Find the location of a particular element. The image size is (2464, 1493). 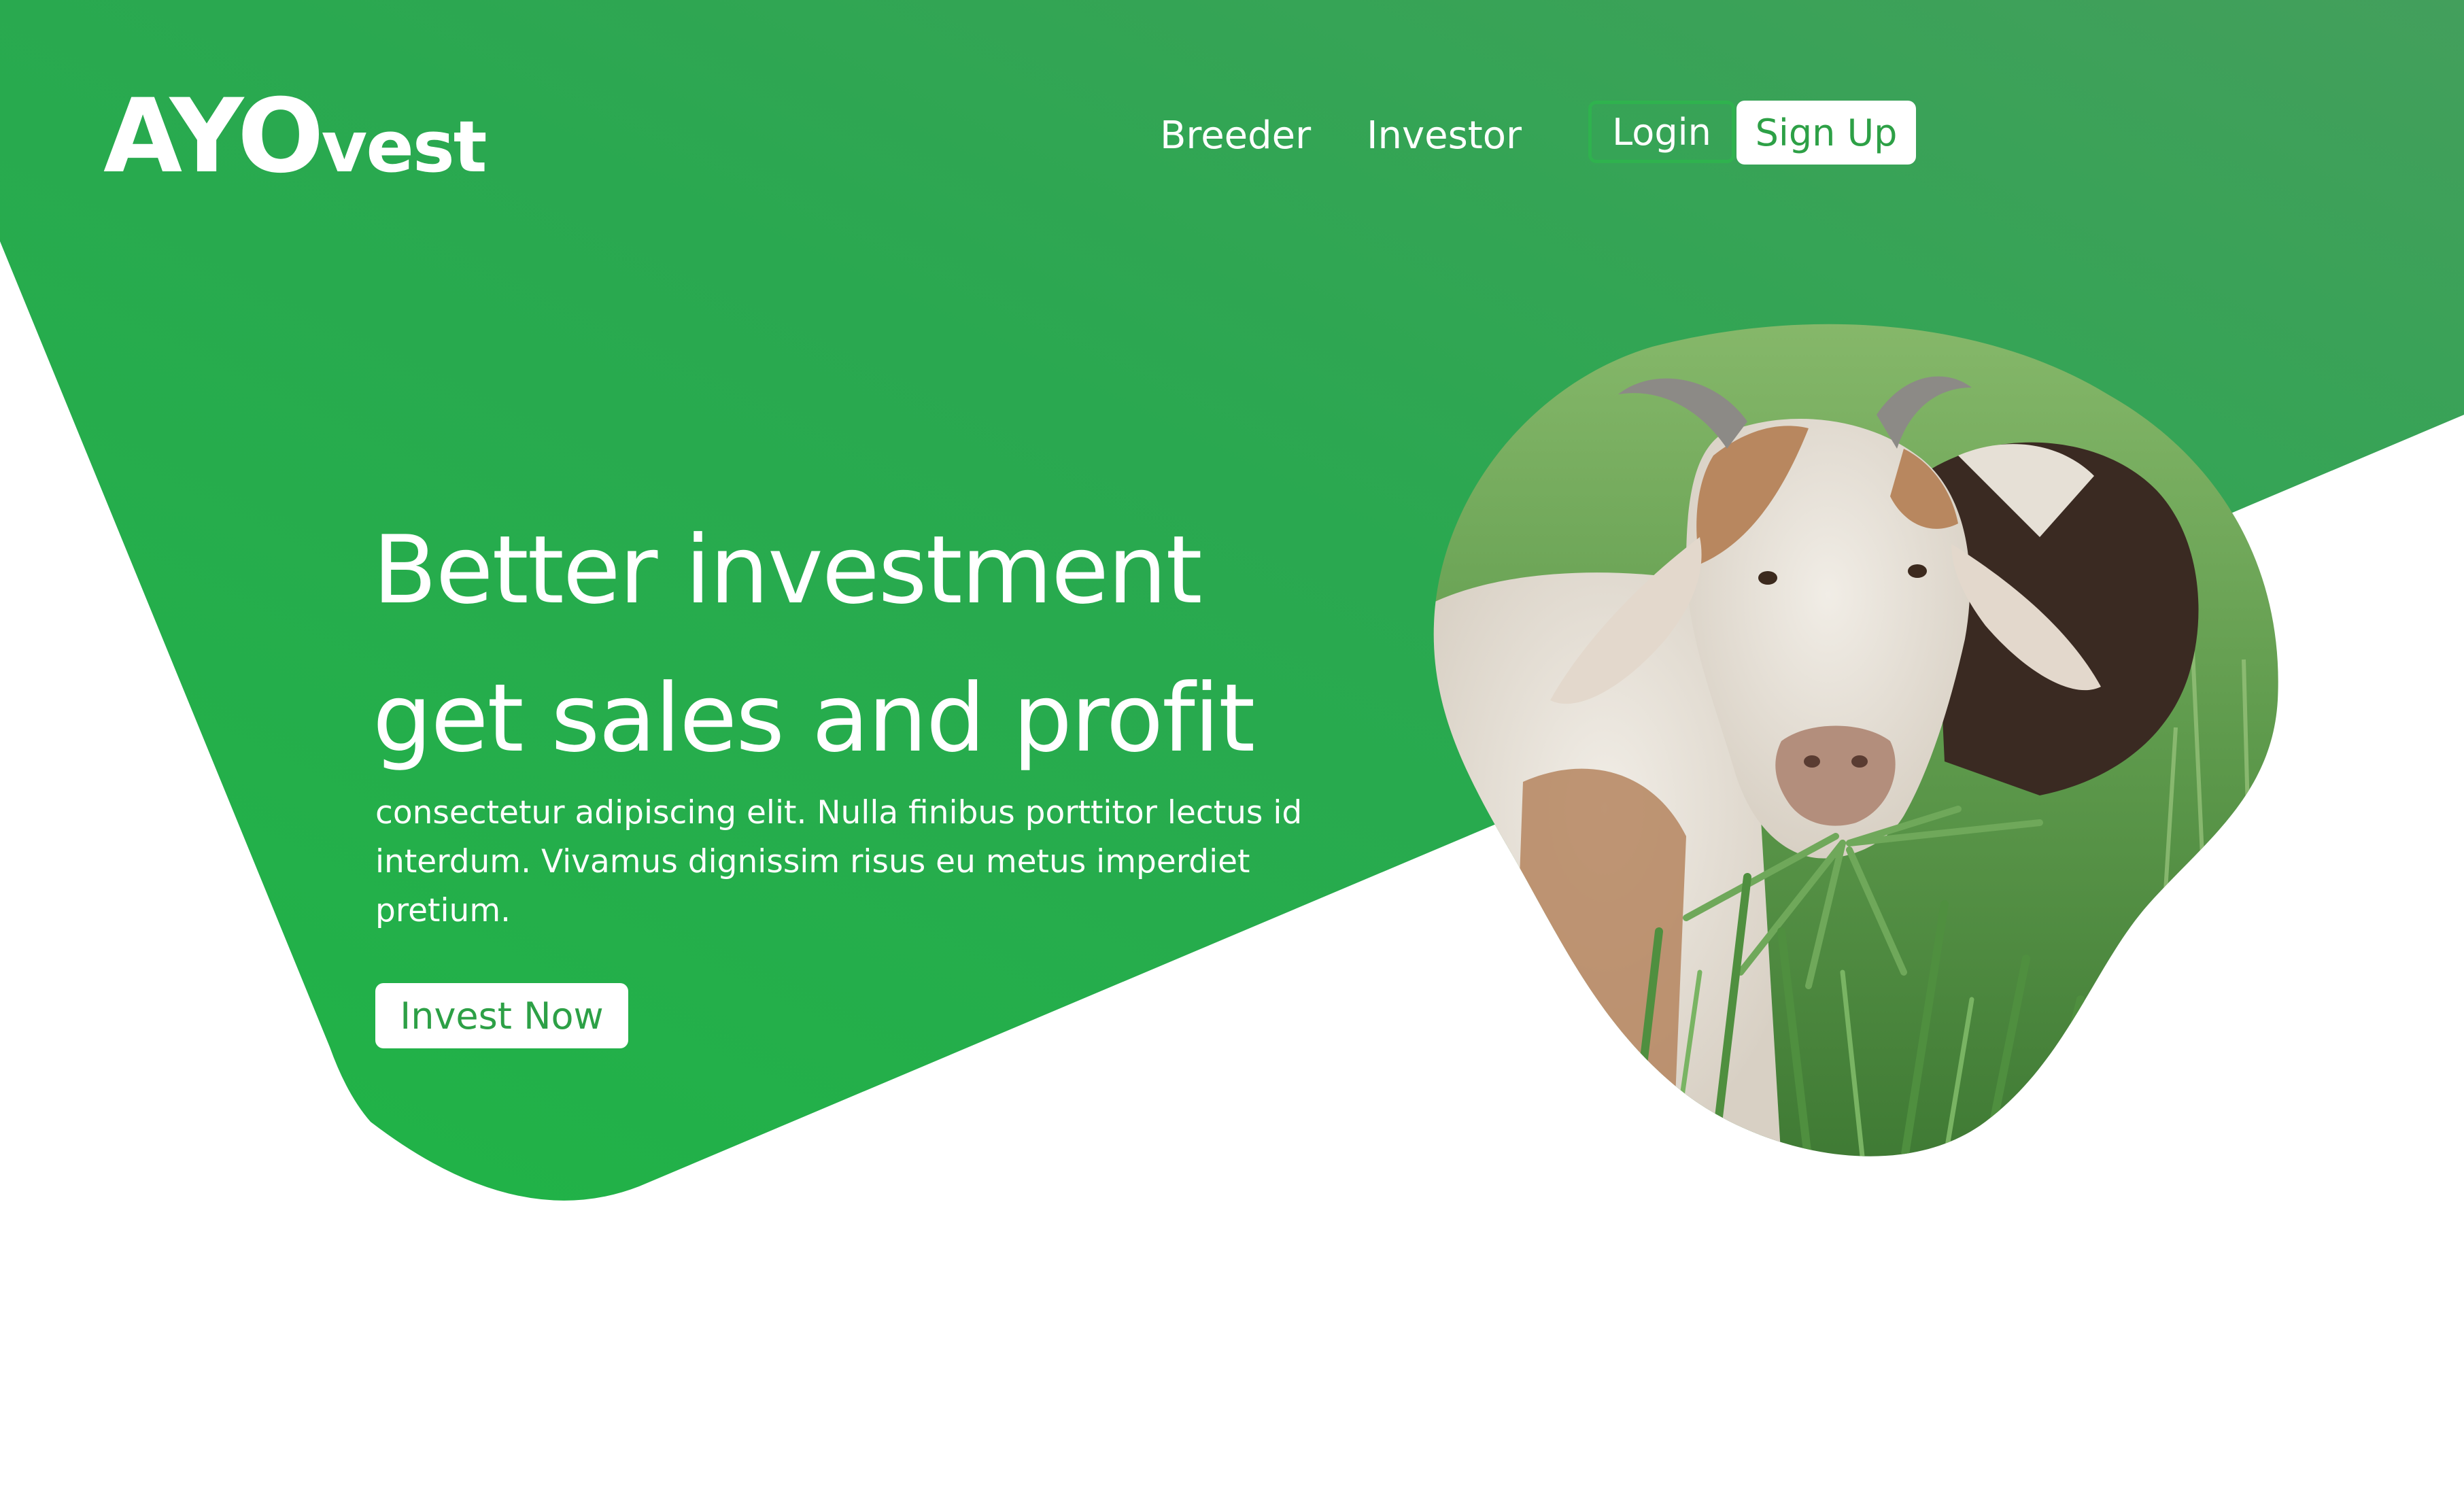

invest-now-button: Invest Now is located at coordinates (501, 1015).